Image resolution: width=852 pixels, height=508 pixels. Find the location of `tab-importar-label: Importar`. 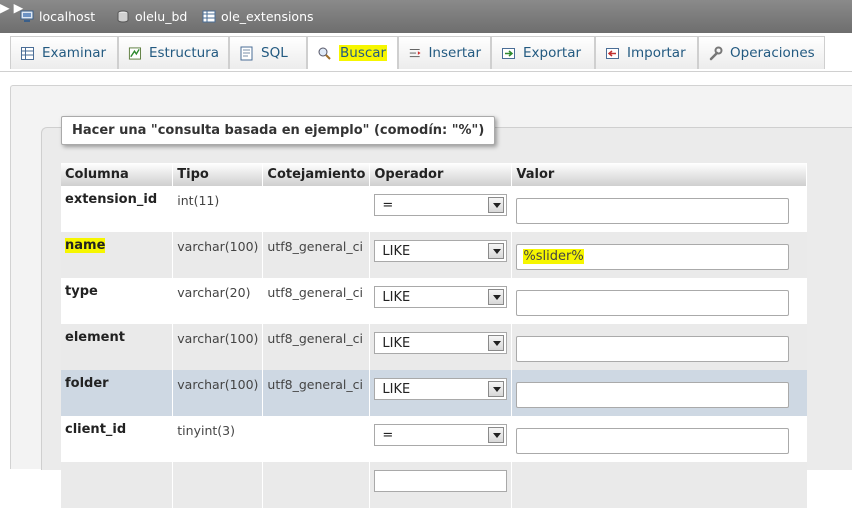

tab-importar-label: Importar is located at coordinates (656, 53).